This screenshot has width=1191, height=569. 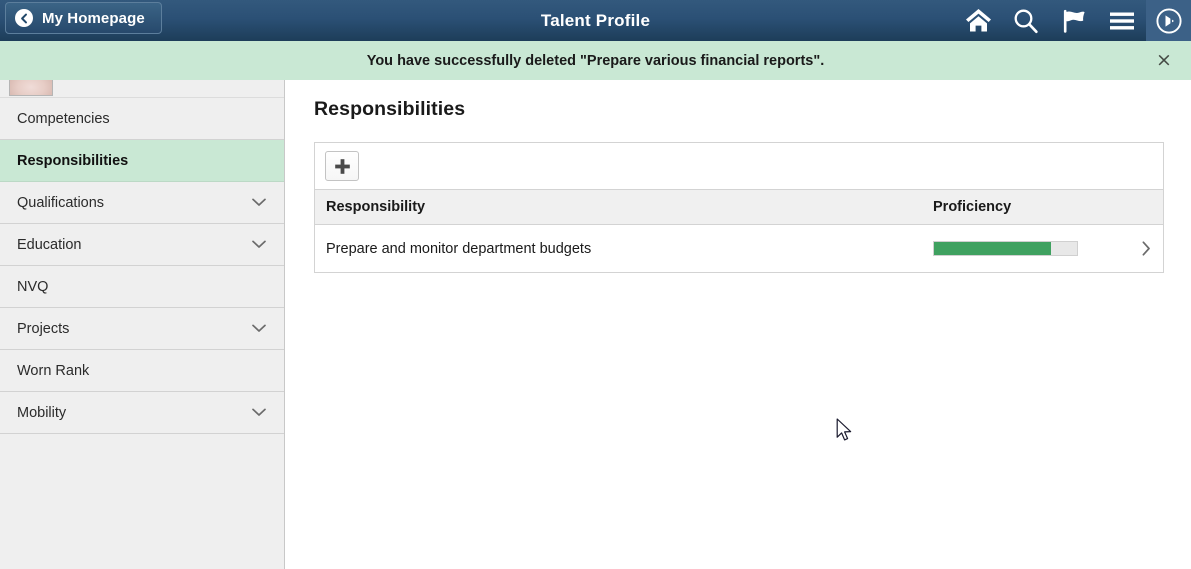 What do you see at coordinates (61, 202) in the screenshot?
I see `sidebar-item-label: Qualifications` at bounding box center [61, 202].